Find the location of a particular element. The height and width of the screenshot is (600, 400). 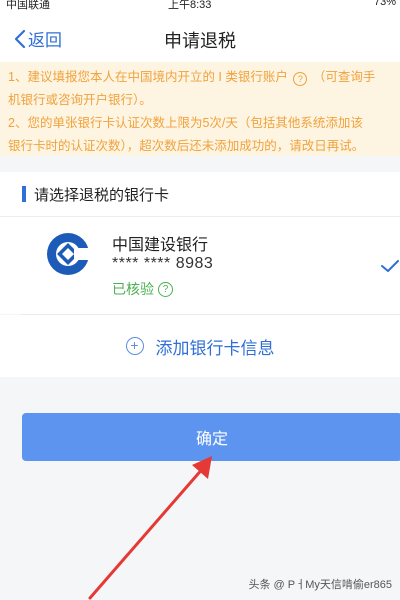

notice-line-1-tail: （可查询手 is located at coordinates (344, 77).